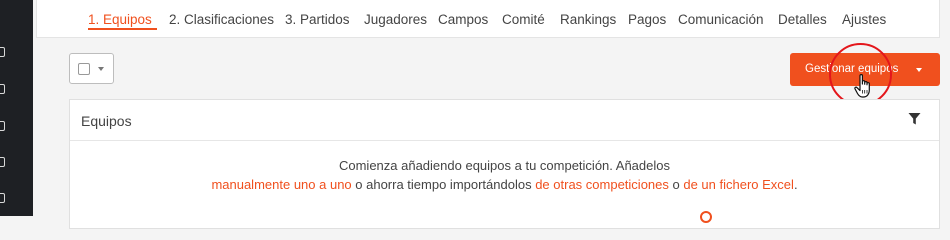 This screenshot has height=240, width=950. I want to click on tab-comunicacion: Comunicación, so click(721, 19).